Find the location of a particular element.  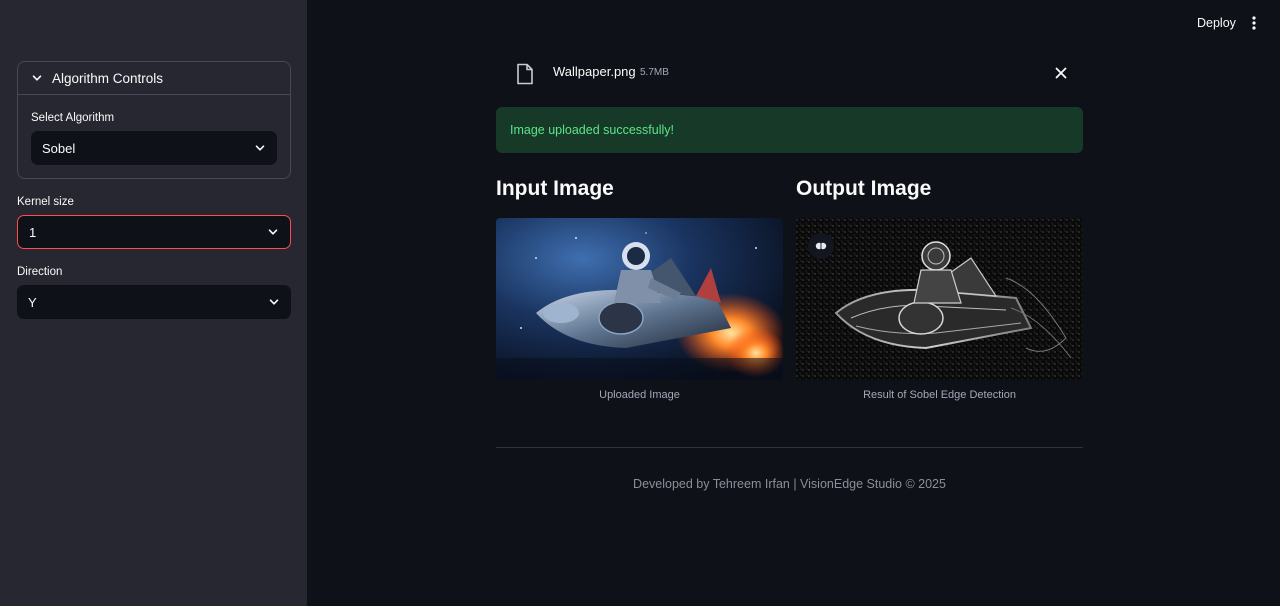

select-algorithm-label: Select Algorithm is located at coordinates (73, 118).